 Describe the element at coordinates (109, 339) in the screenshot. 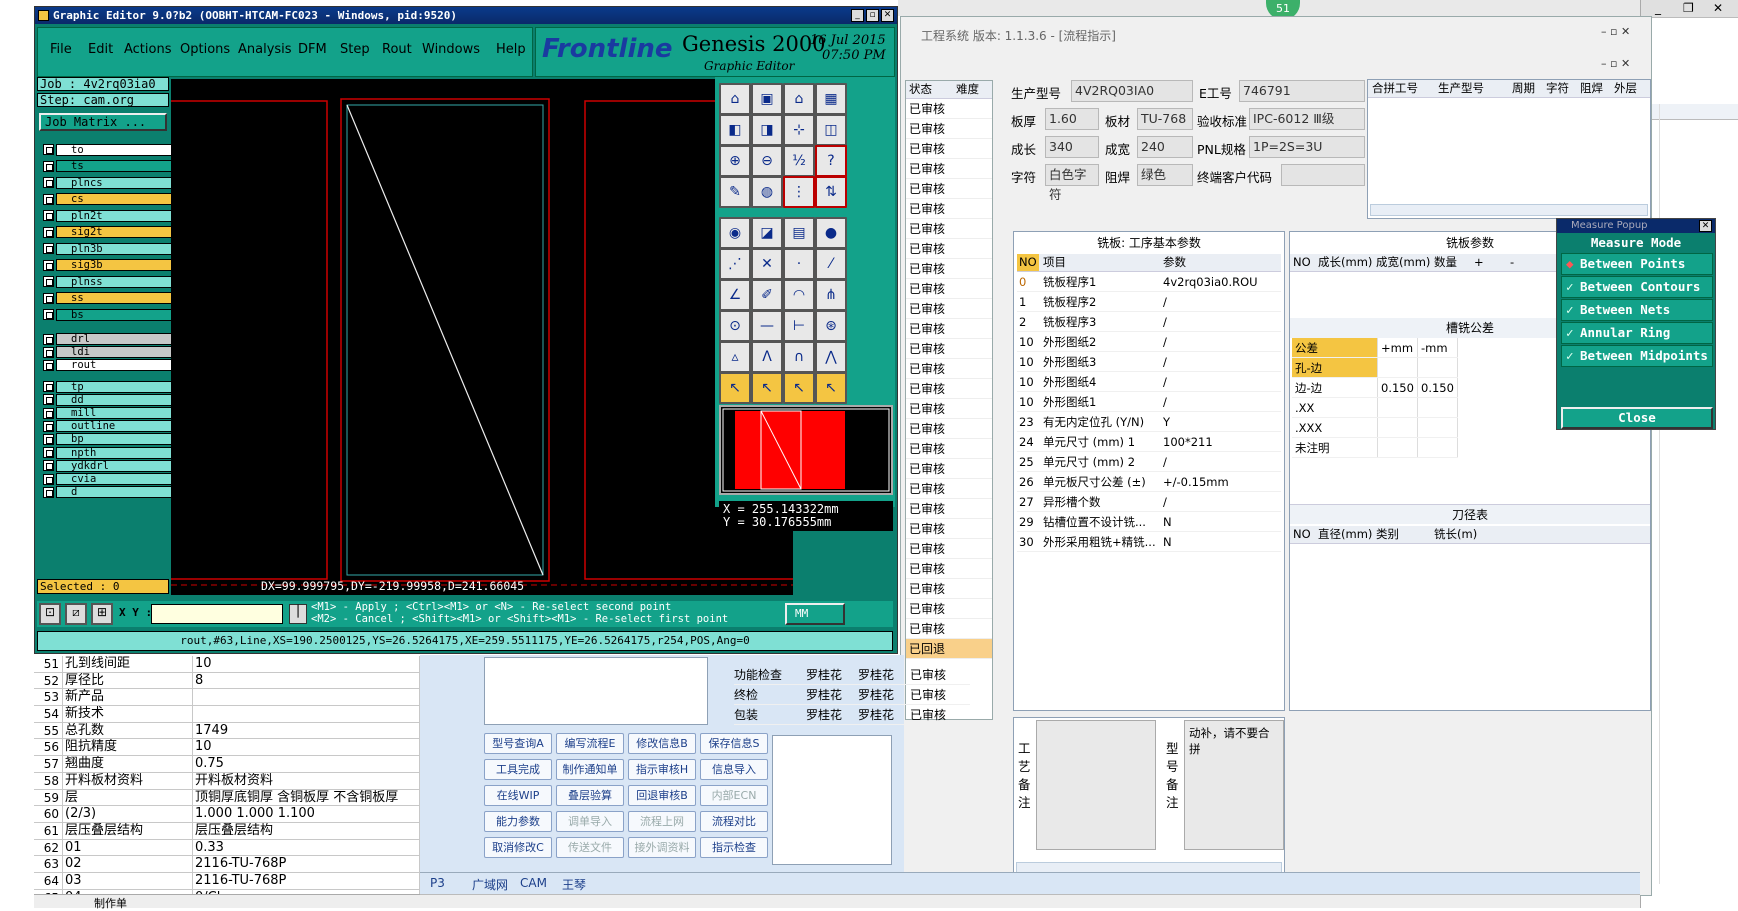

I see `layer-row: drl` at that location.